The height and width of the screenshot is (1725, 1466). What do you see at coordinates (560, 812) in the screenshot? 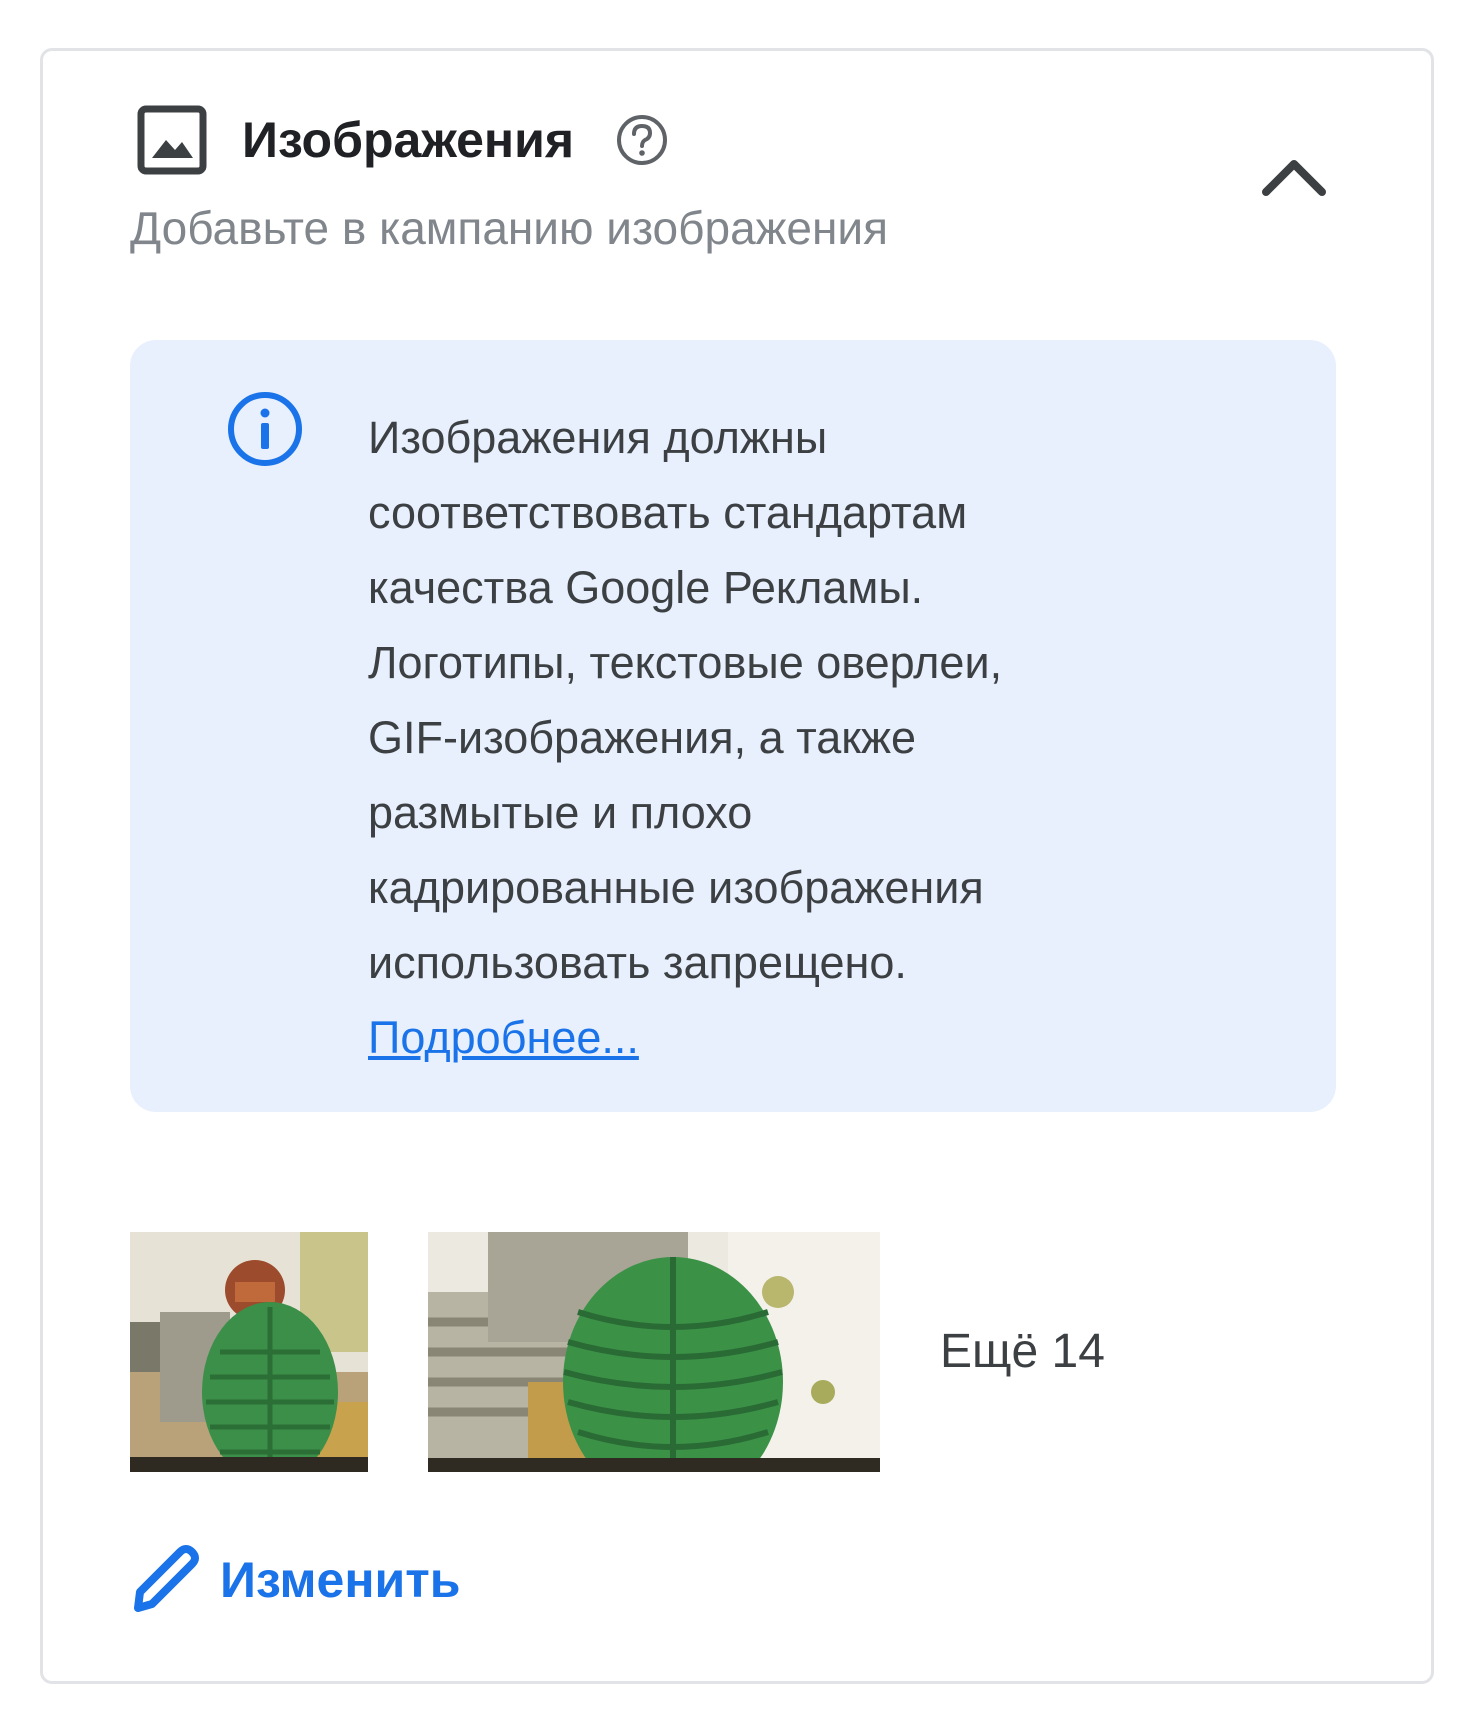
I see `notice-line: размытые и плохо` at bounding box center [560, 812].